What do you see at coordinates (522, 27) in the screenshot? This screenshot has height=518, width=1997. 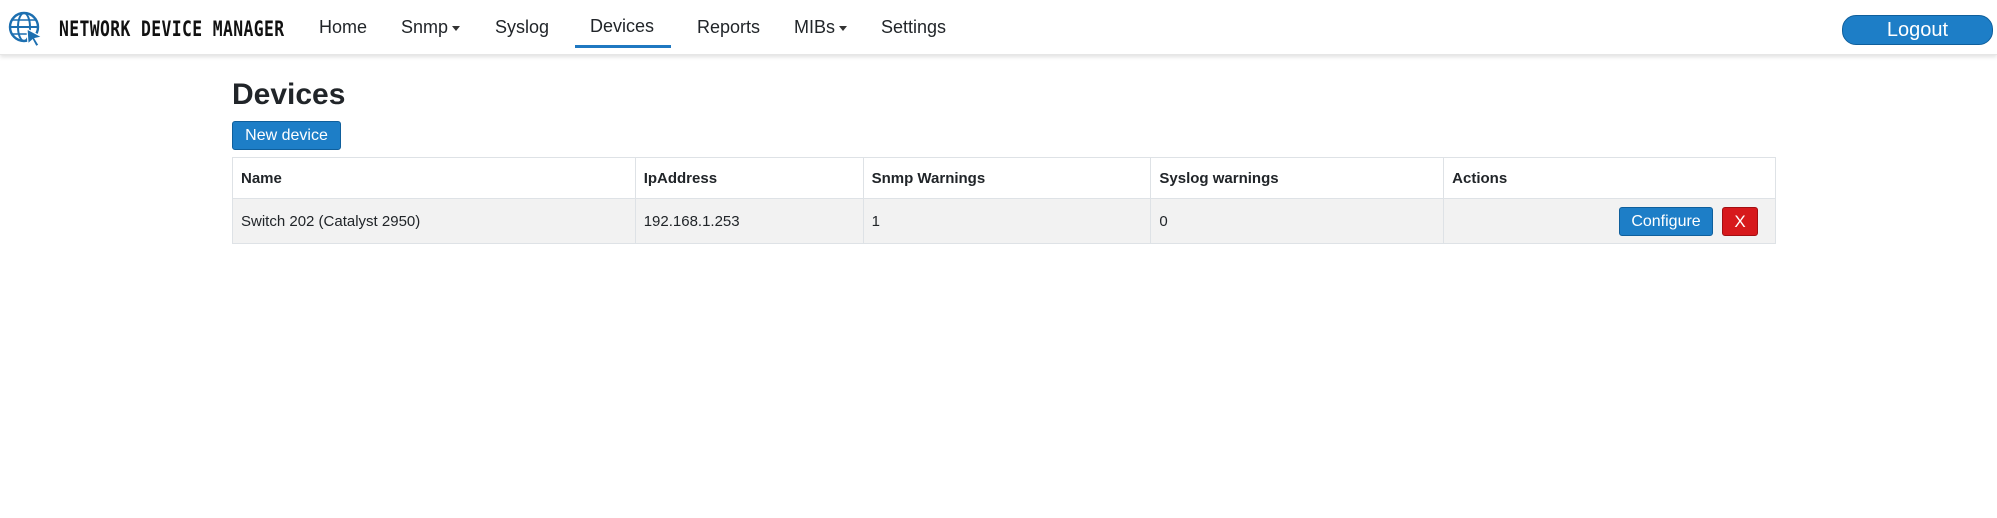 I see `nav-syslog: Syslog` at bounding box center [522, 27].